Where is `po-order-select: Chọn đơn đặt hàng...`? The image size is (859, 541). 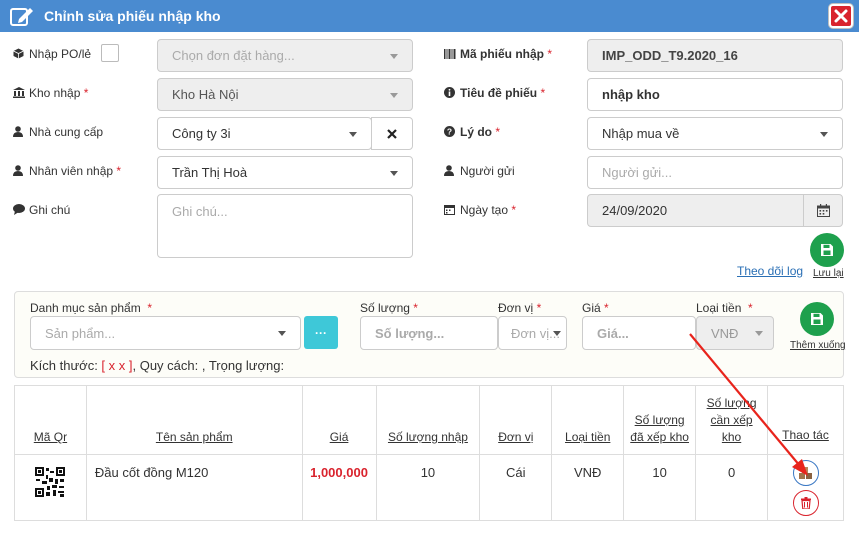
po-order-select: Chọn đơn đặt hàng... is located at coordinates (285, 55).